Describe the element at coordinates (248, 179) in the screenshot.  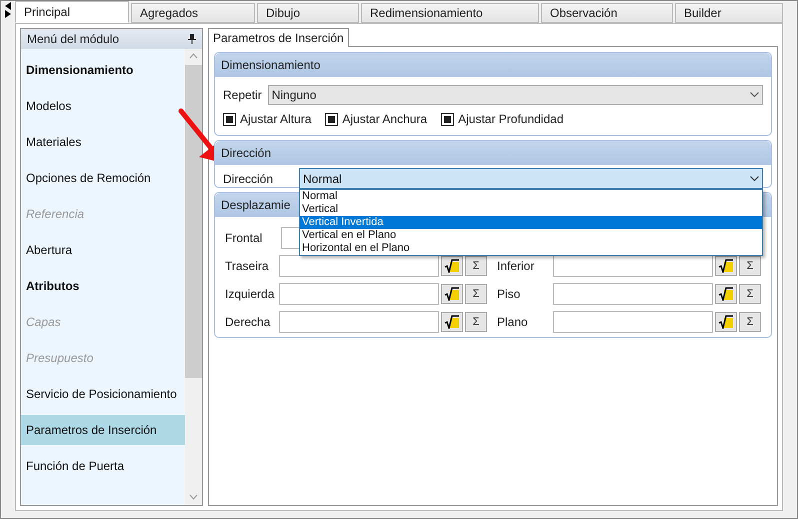
I see `field-label: Dirección` at that location.